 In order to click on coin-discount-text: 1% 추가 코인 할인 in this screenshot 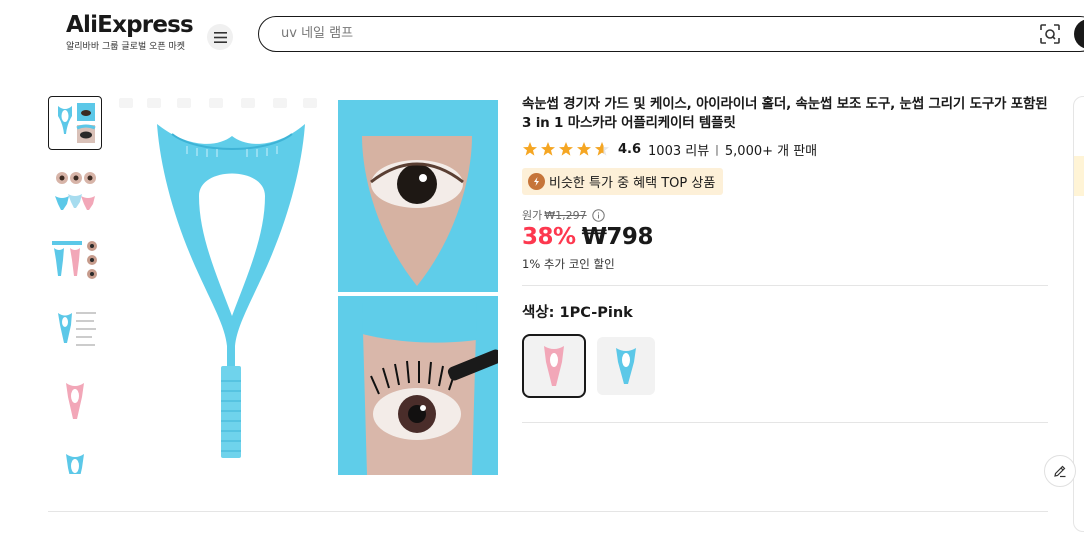, I will do `click(568, 264)`.